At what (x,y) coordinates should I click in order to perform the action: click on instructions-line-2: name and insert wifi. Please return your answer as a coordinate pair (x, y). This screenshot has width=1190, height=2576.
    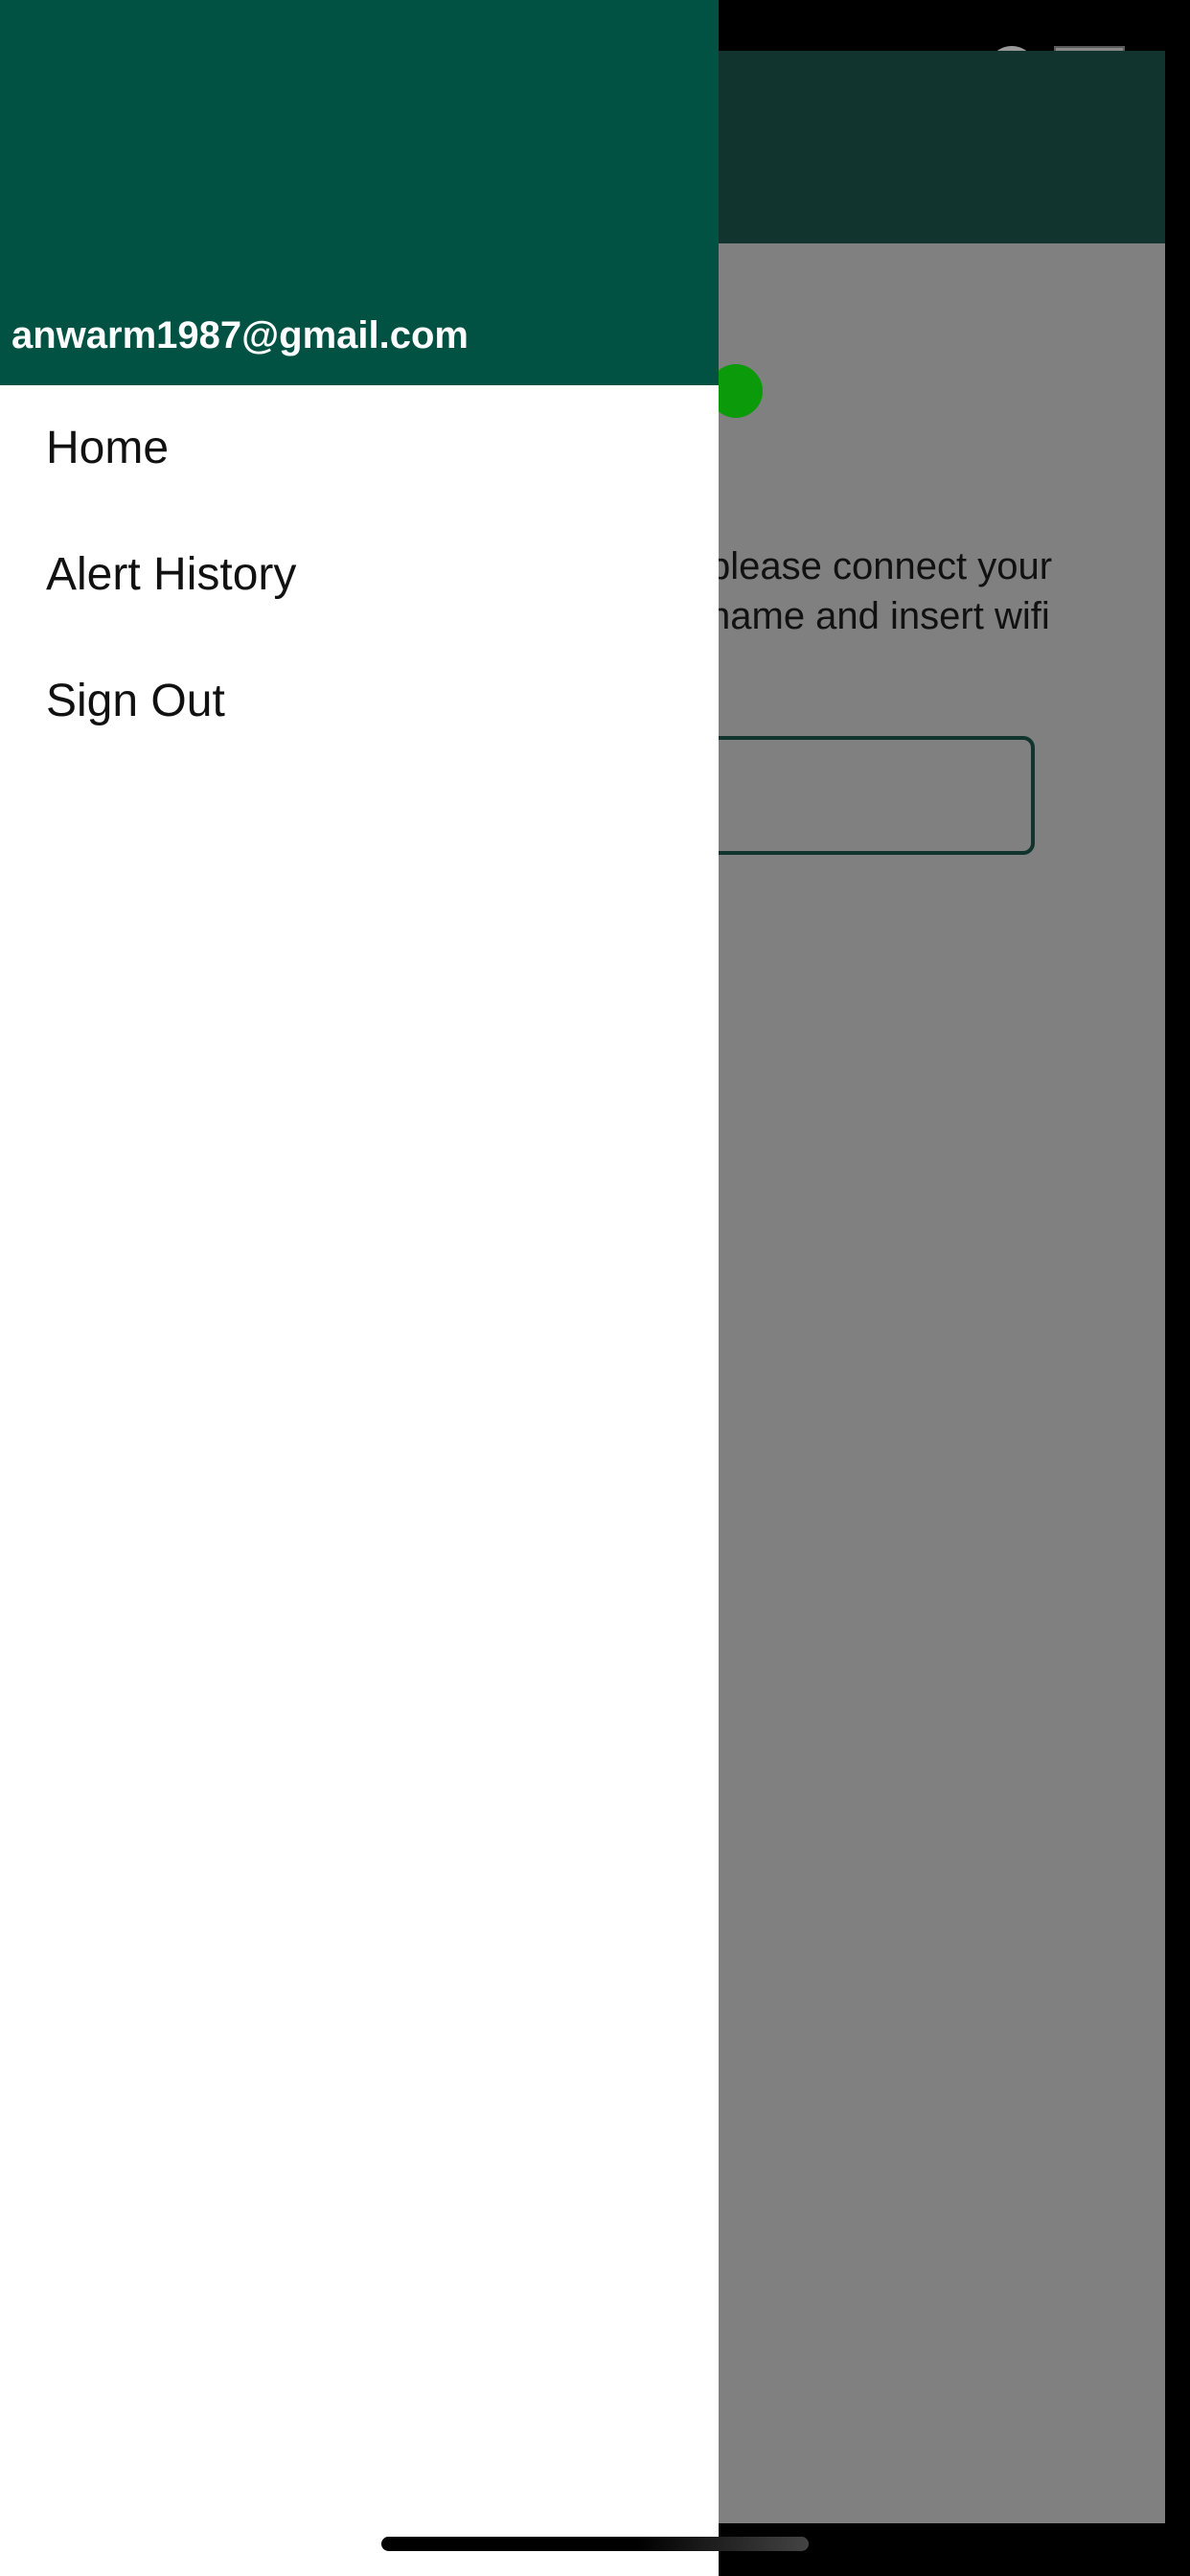
    Looking at the image, I should click on (880, 616).